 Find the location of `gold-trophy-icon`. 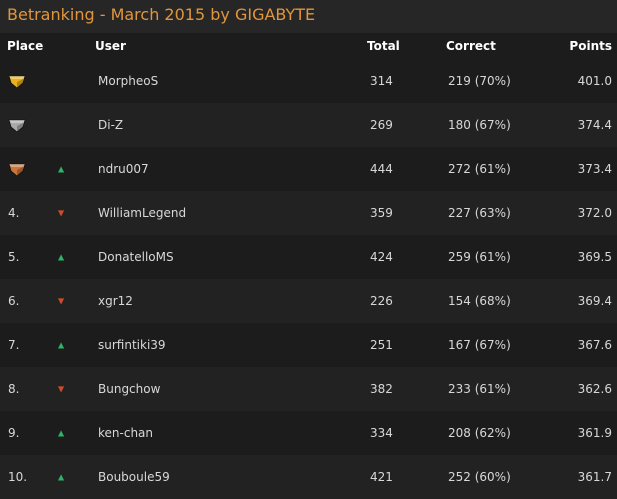

gold-trophy-icon is located at coordinates (17, 82).